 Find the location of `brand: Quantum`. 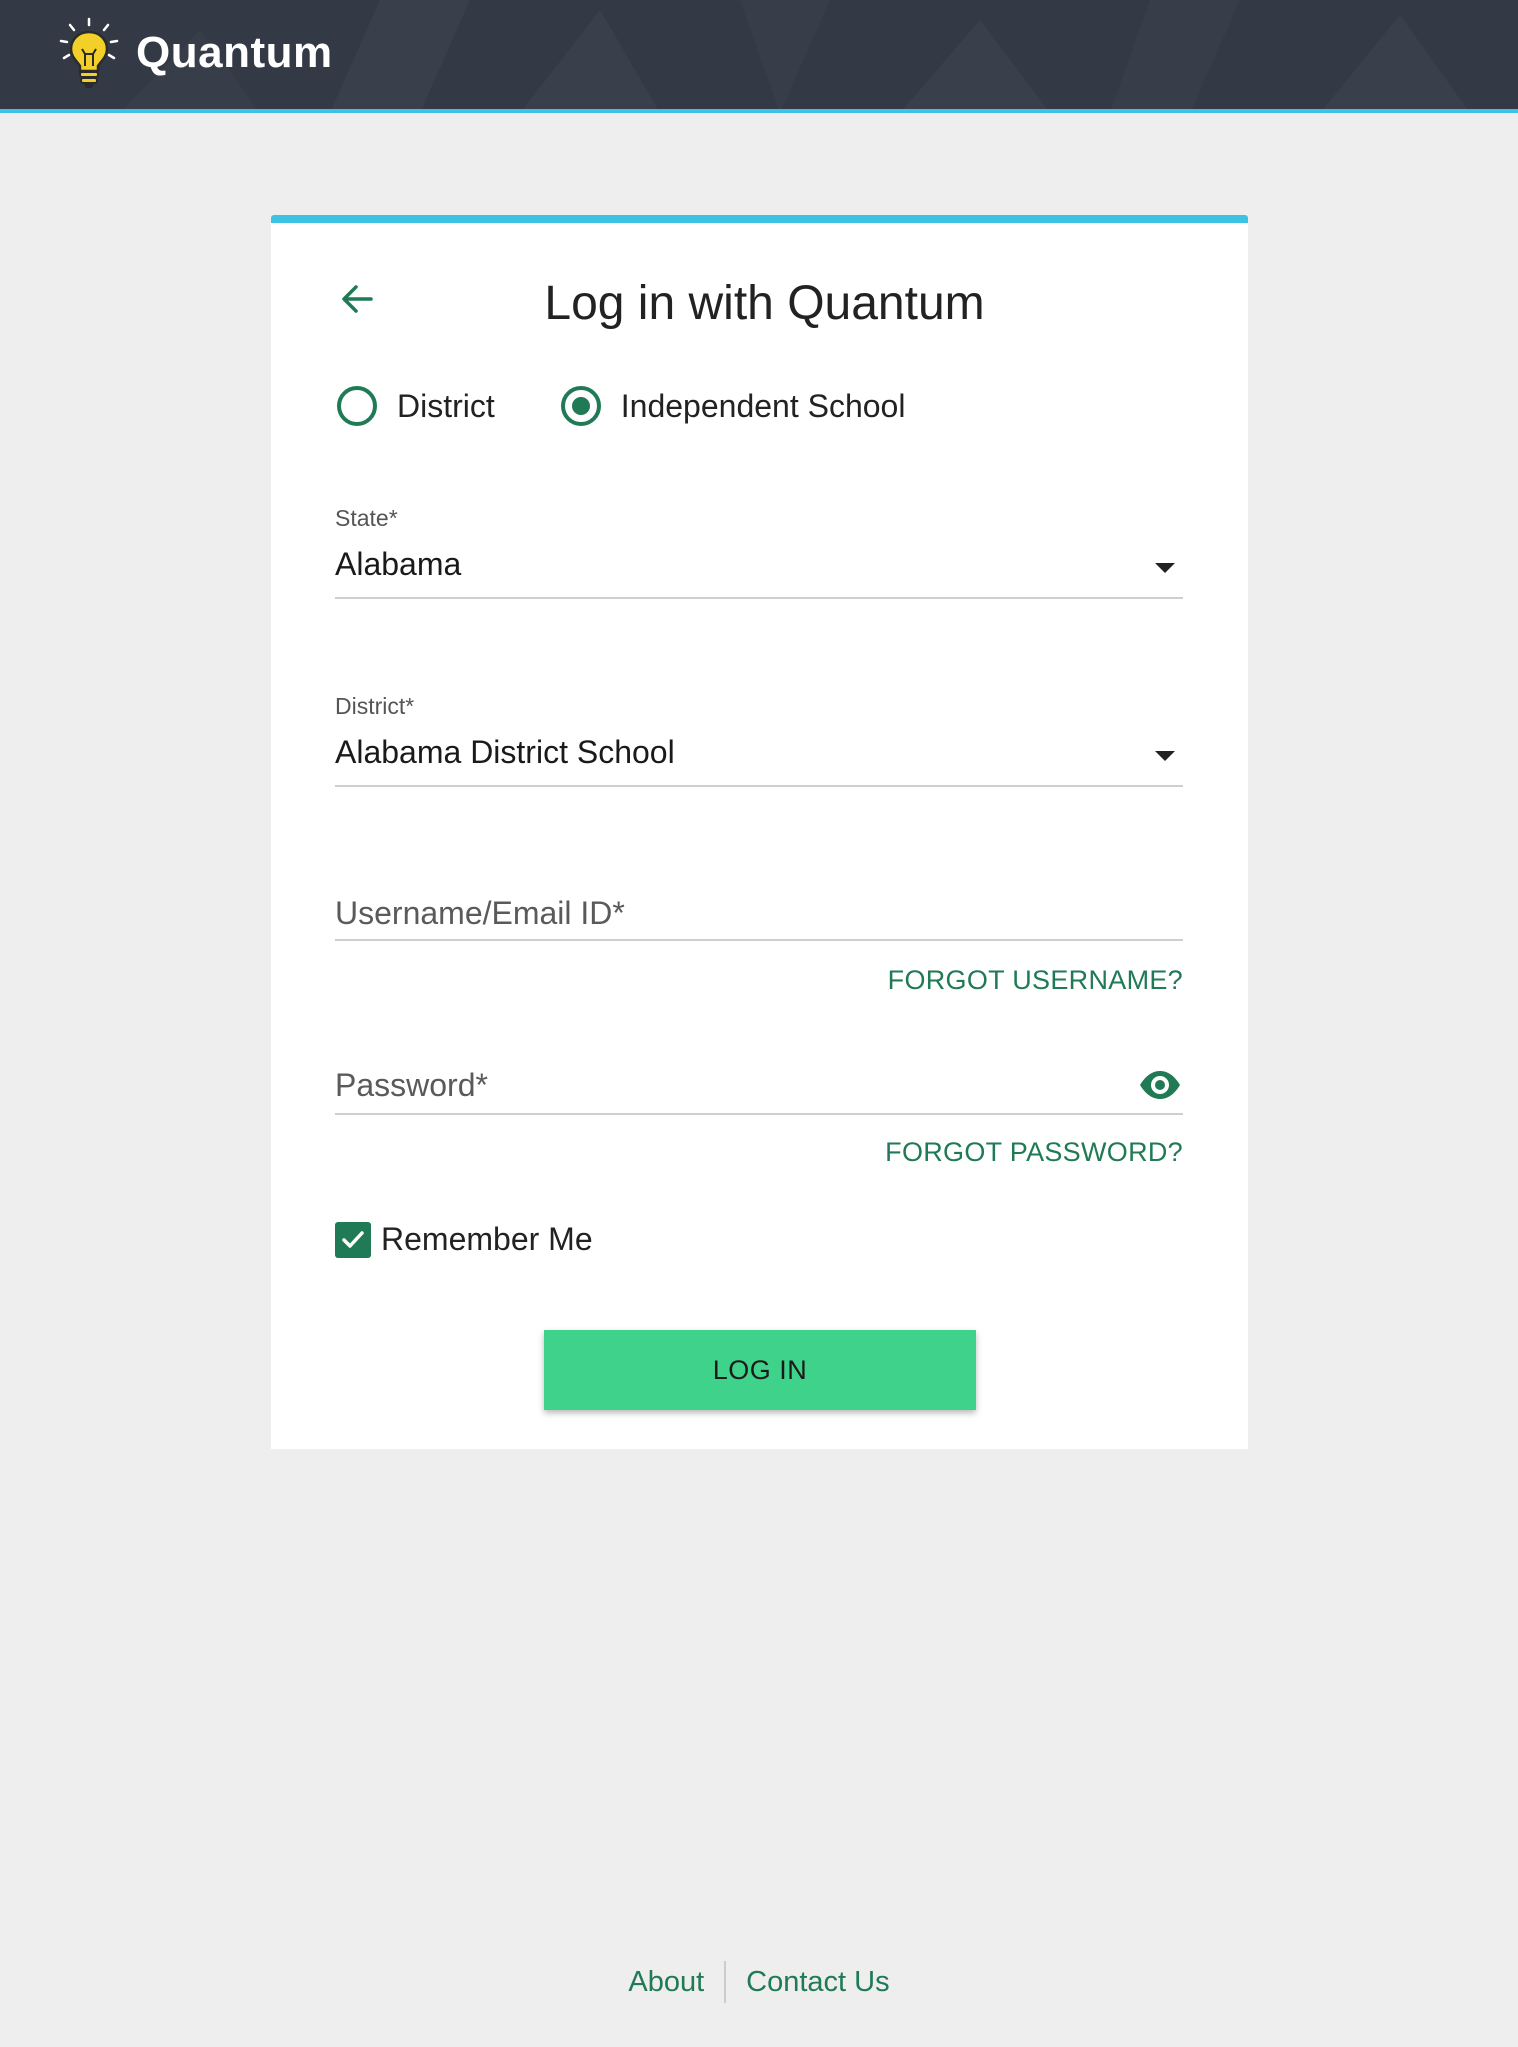

brand: Quantum is located at coordinates (195, 53).